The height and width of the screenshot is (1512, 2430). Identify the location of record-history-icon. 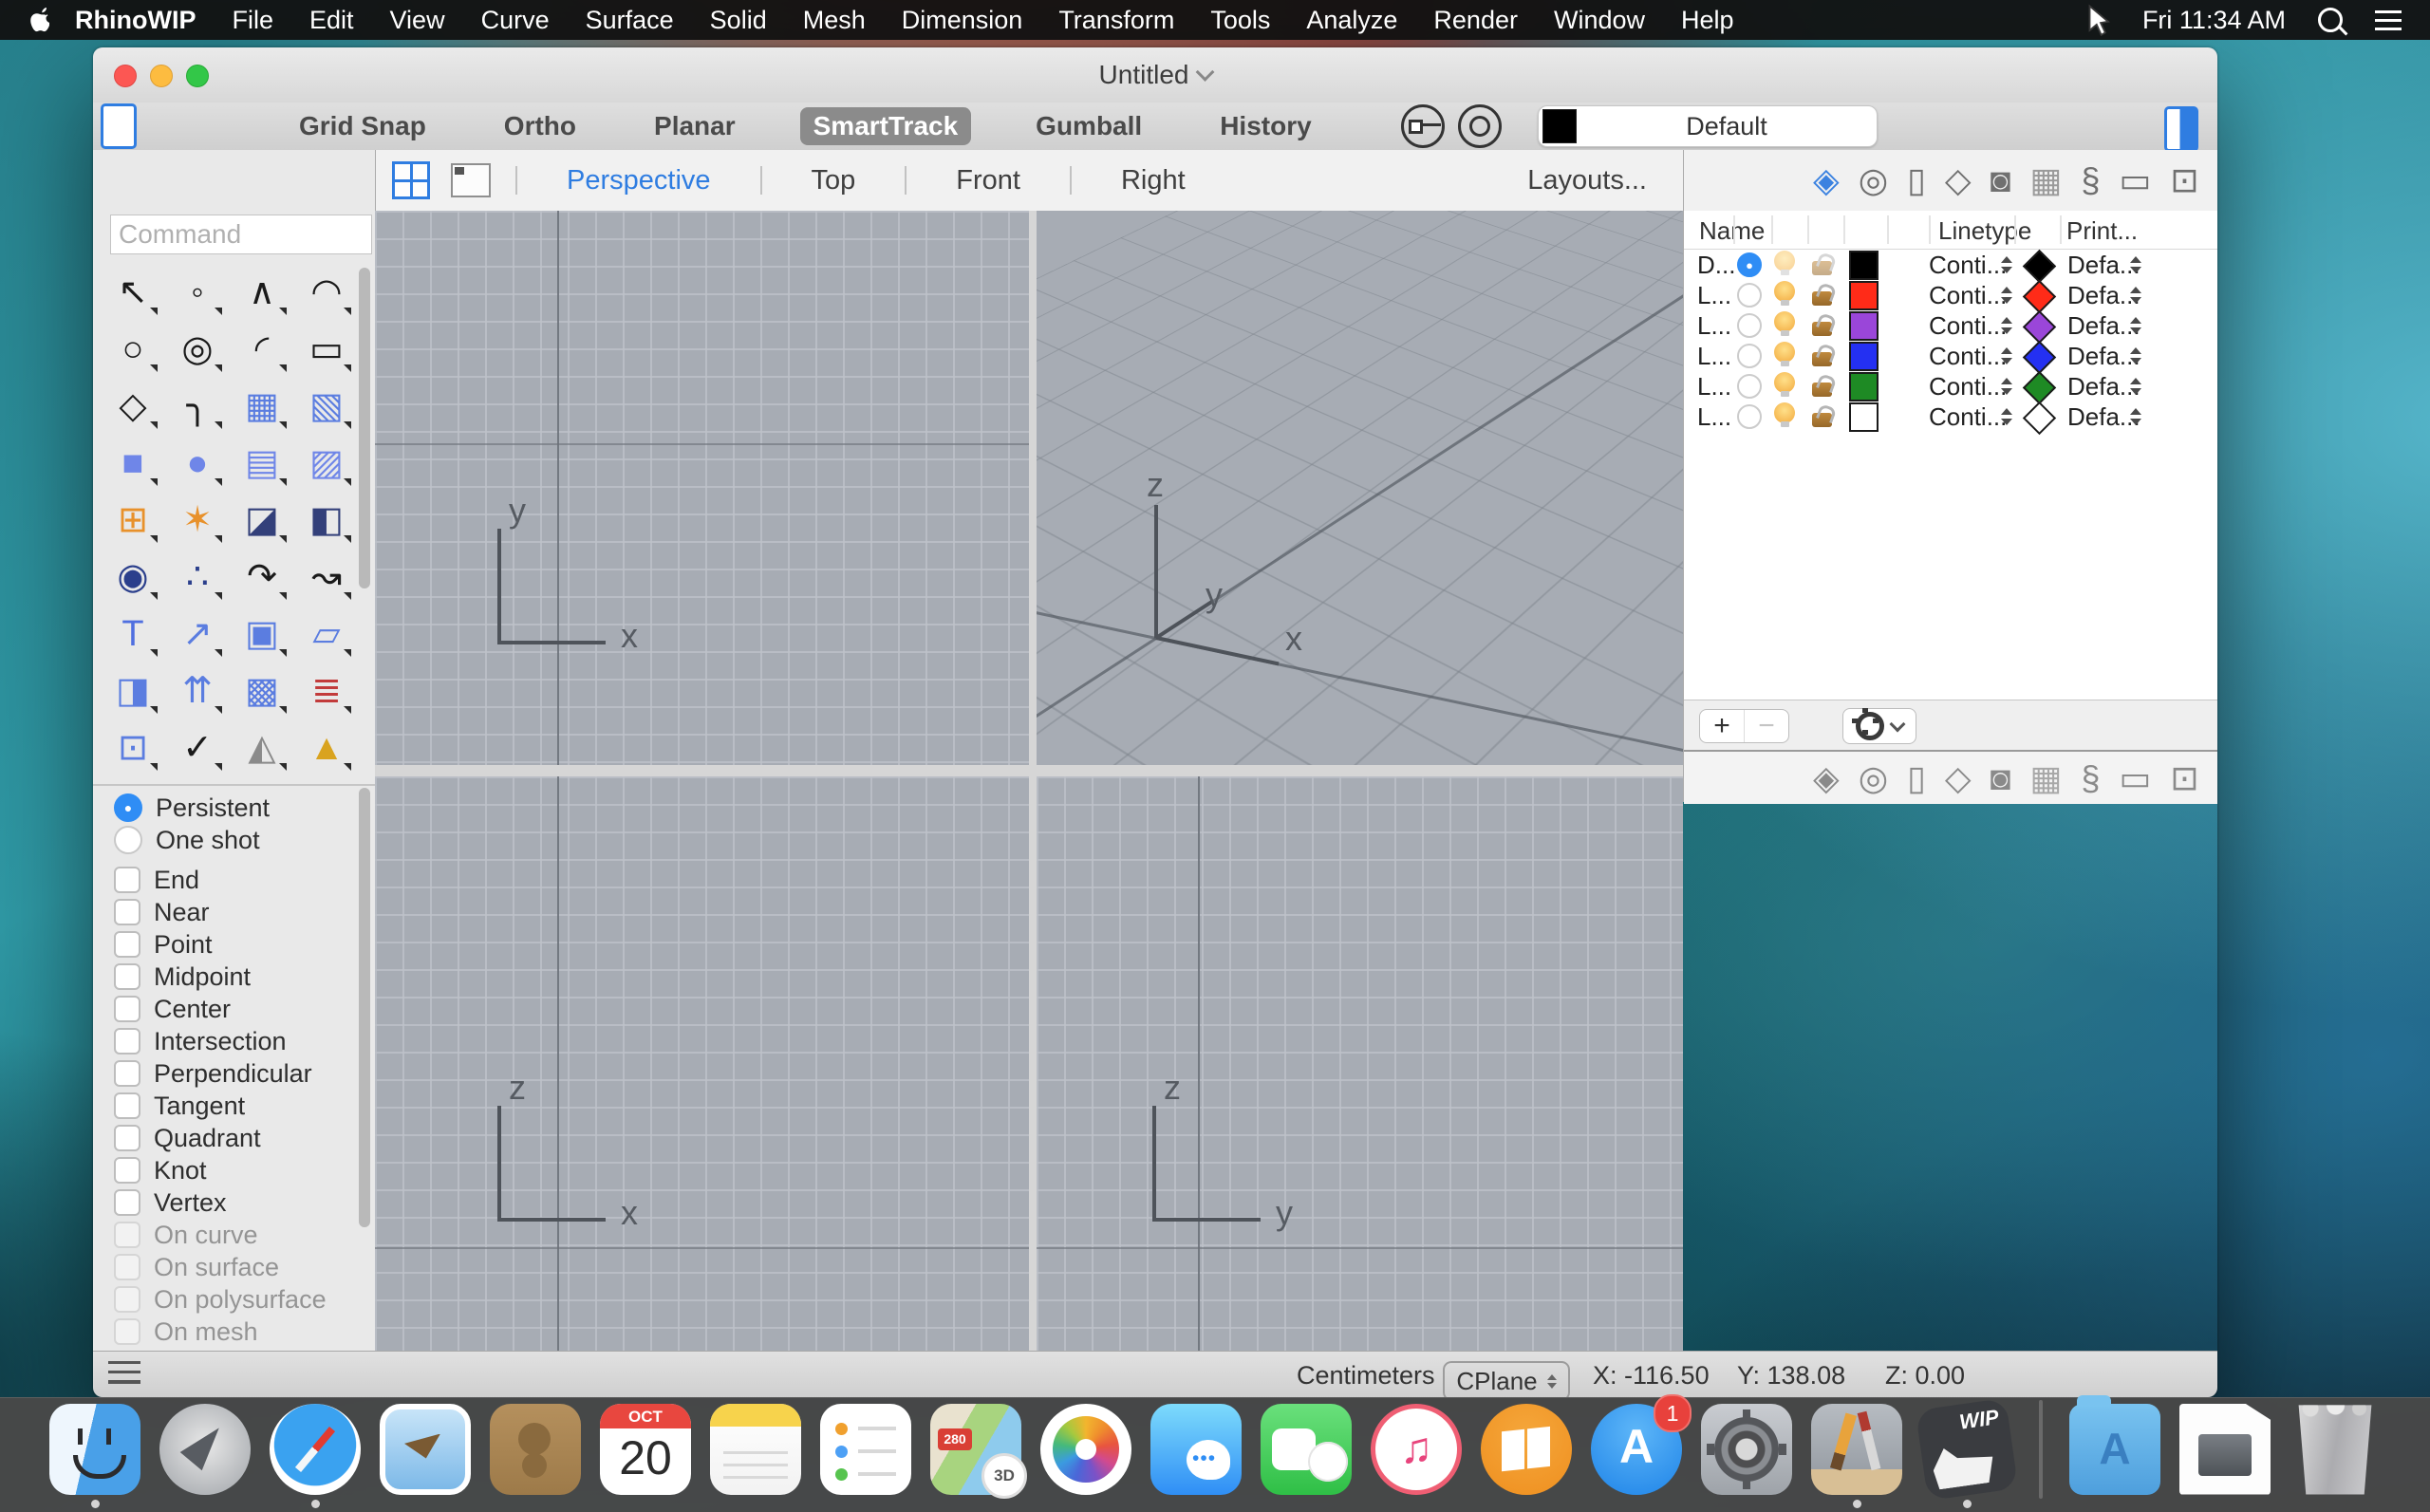
(1423, 126).